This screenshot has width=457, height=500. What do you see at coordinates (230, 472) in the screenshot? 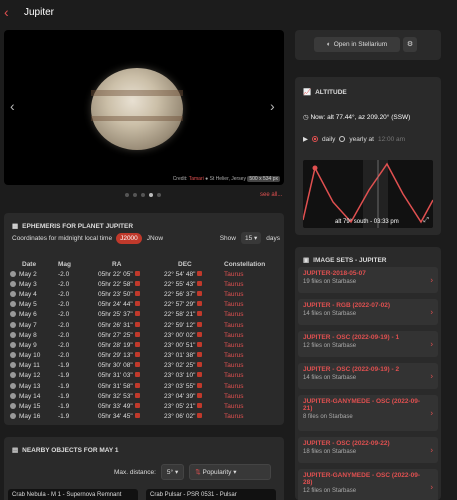
I see `sort-select: ⇅ Popularity ▾` at bounding box center [230, 472].